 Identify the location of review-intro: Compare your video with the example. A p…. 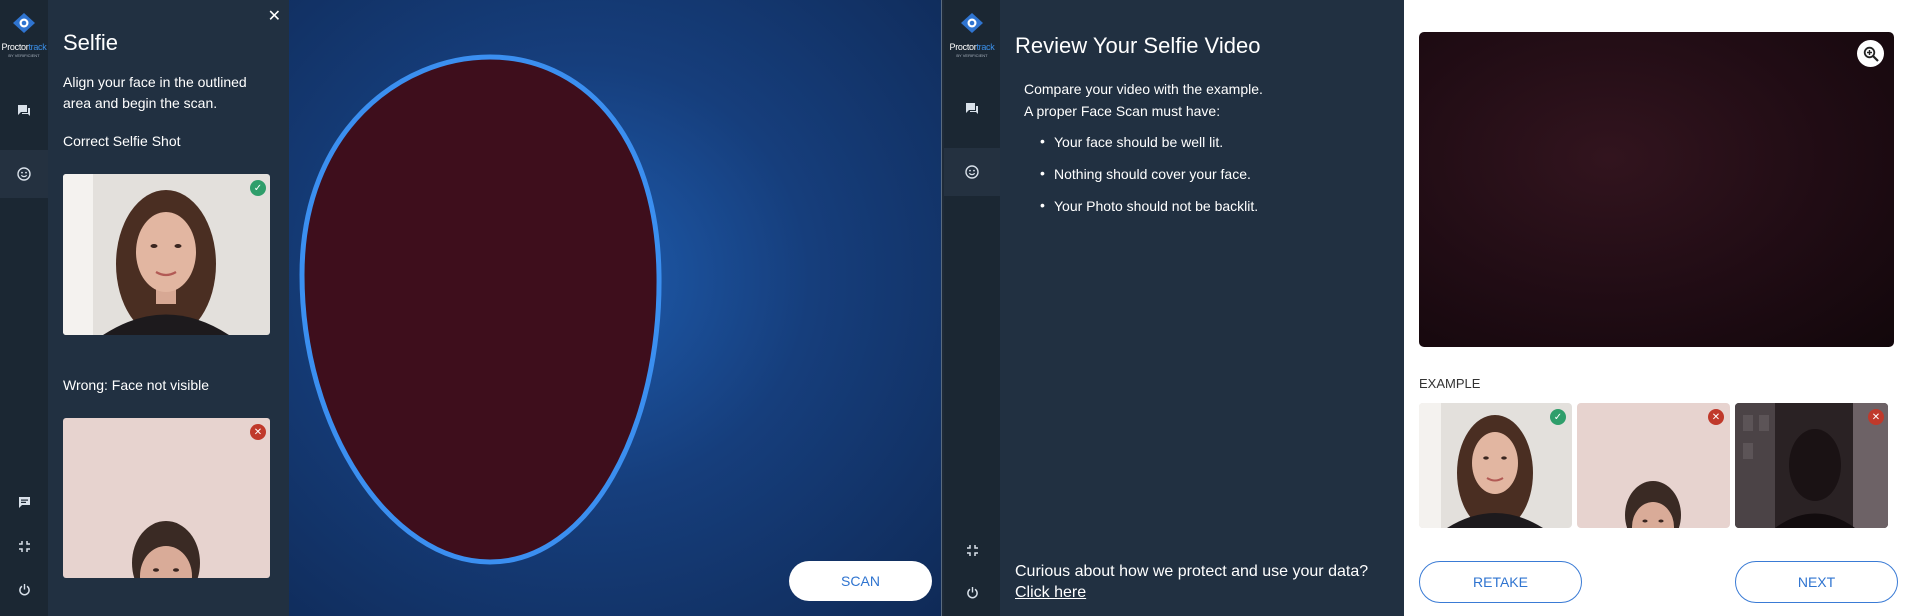
(1143, 100).